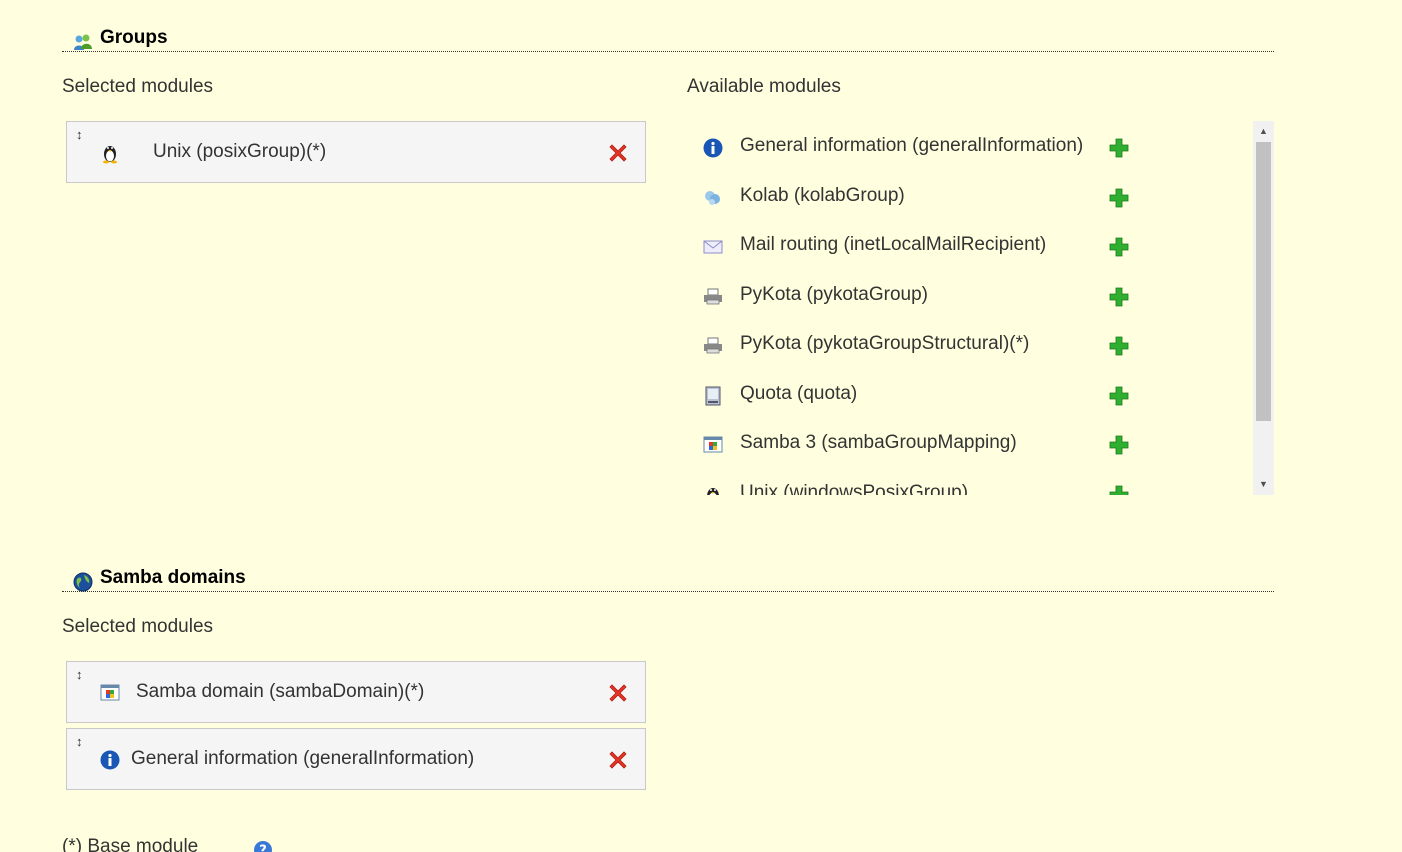 The height and width of the screenshot is (852, 1402). What do you see at coordinates (854, 488) in the screenshot?
I see `module-label: Unix (windowsPosixGroup)` at bounding box center [854, 488].